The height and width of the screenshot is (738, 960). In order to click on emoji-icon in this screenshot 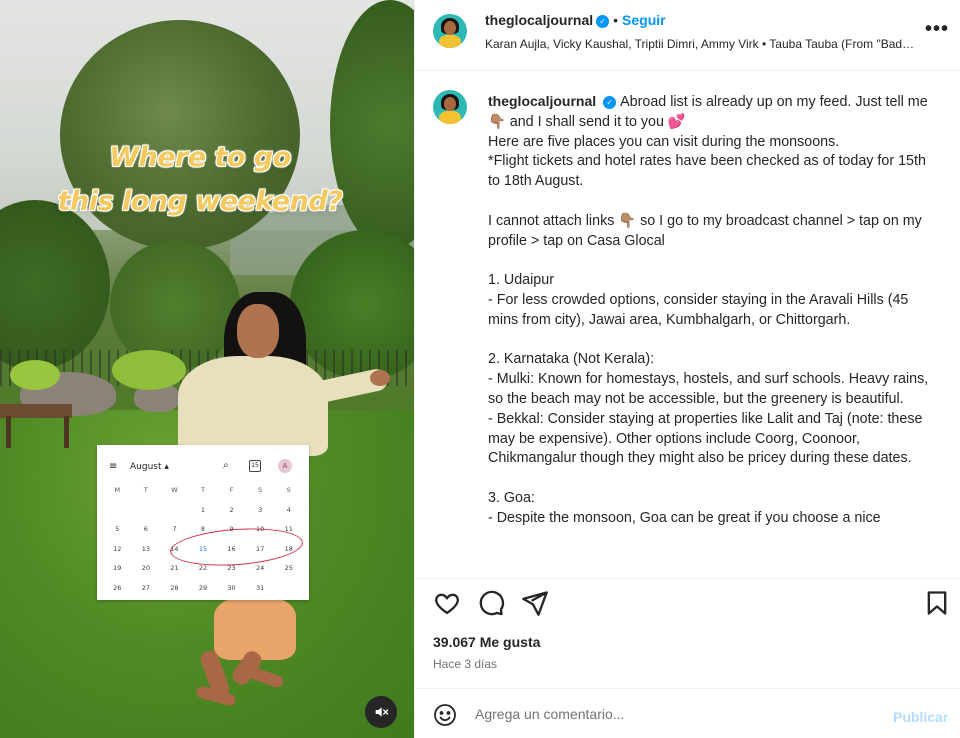, I will do `click(445, 715)`.